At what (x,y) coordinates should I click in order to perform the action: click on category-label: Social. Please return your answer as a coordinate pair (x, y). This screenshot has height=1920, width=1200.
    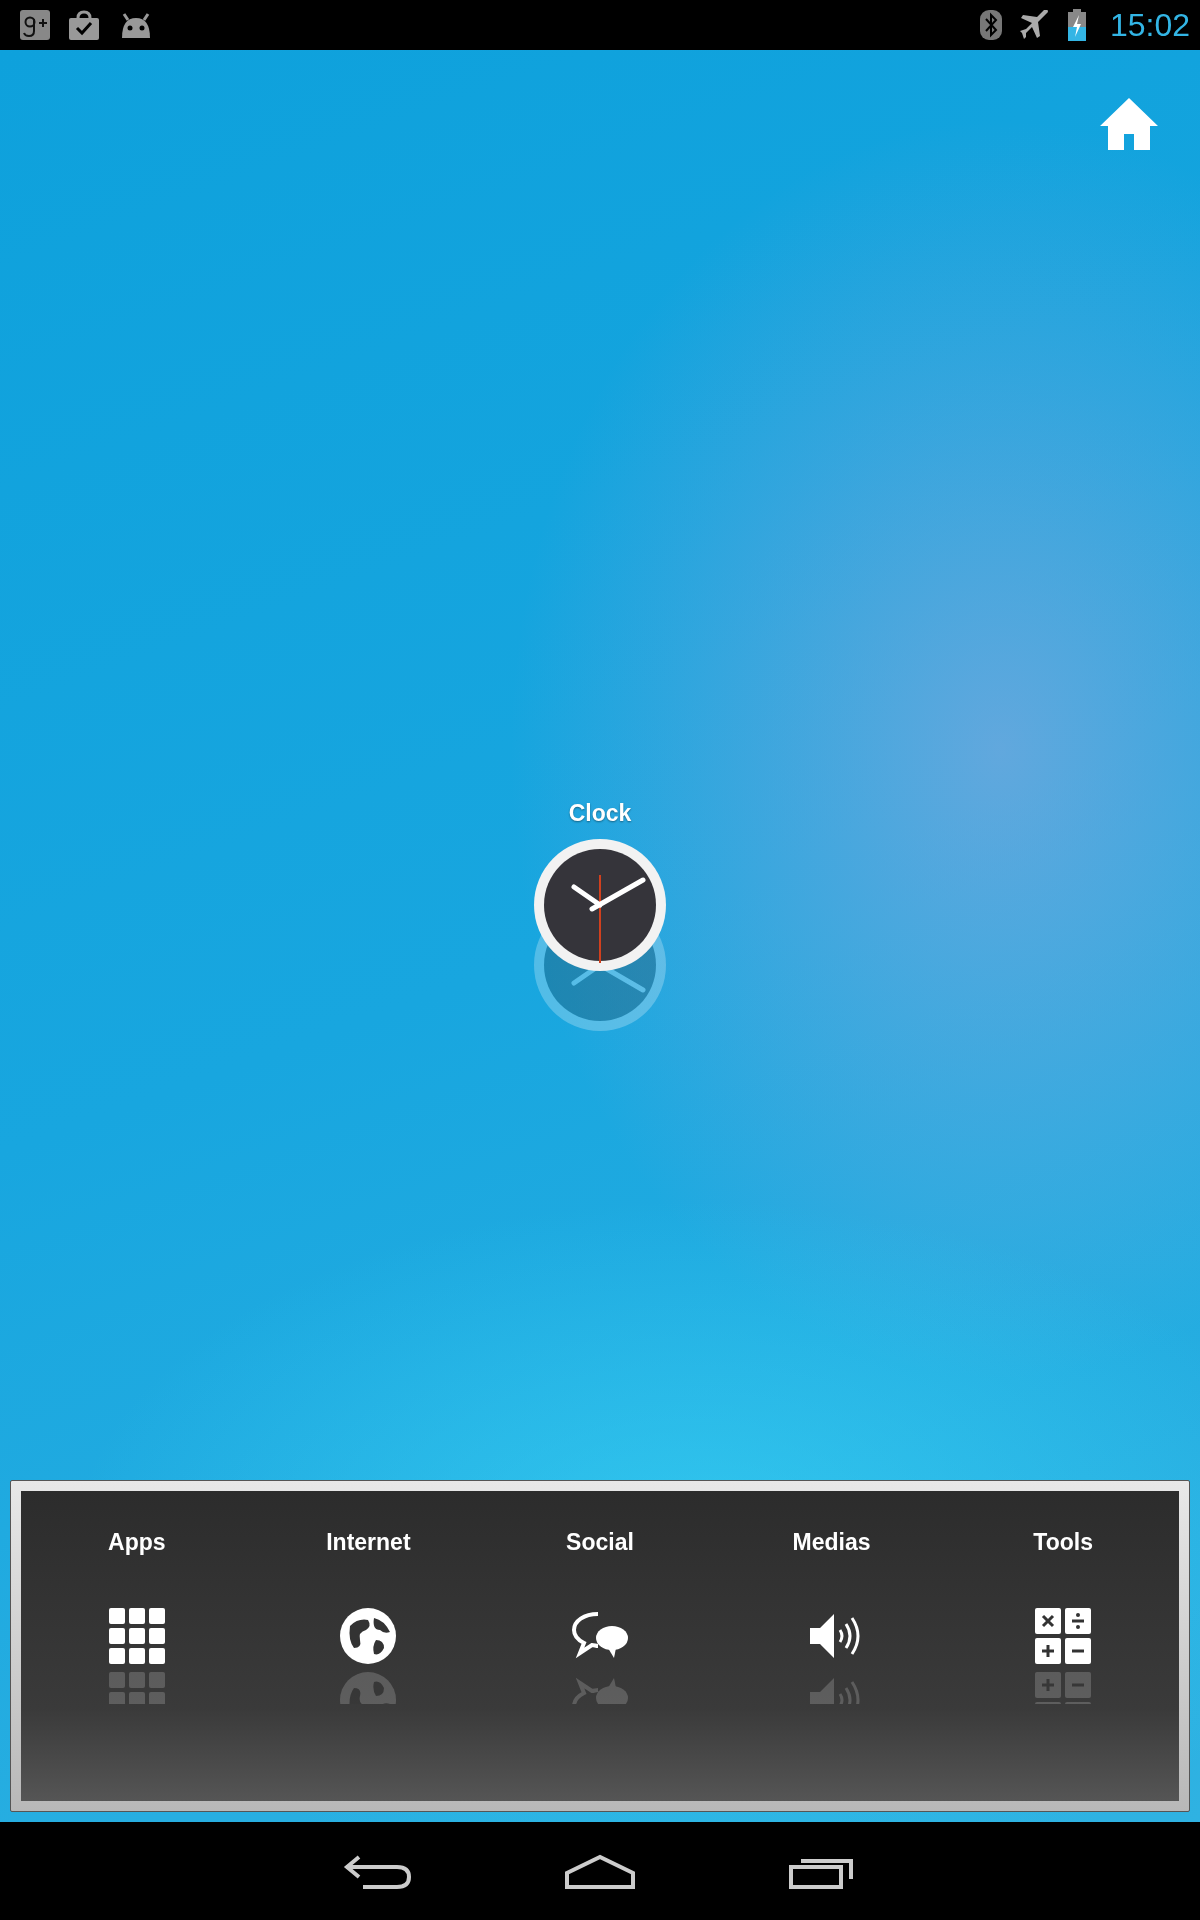
    Looking at the image, I should click on (600, 1542).